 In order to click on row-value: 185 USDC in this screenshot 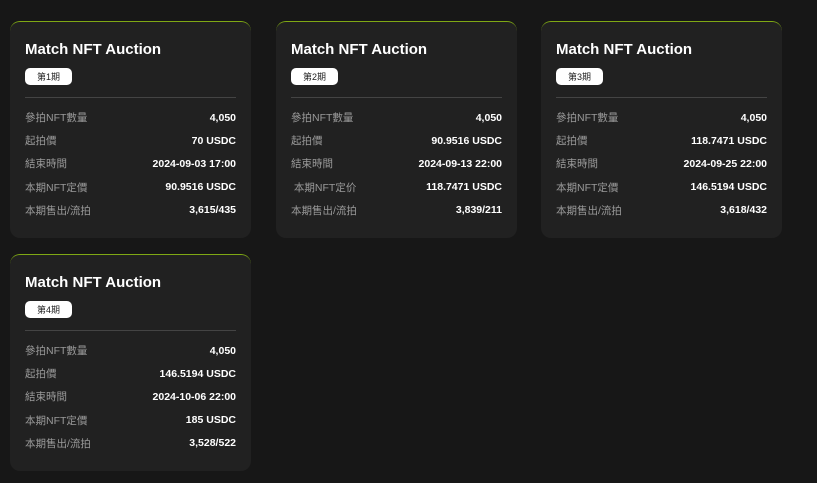, I will do `click(210, 420)`.